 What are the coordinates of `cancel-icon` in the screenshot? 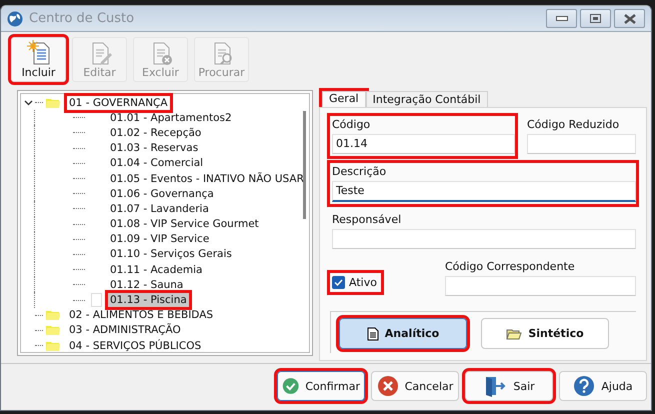 It's located at (387, 386).